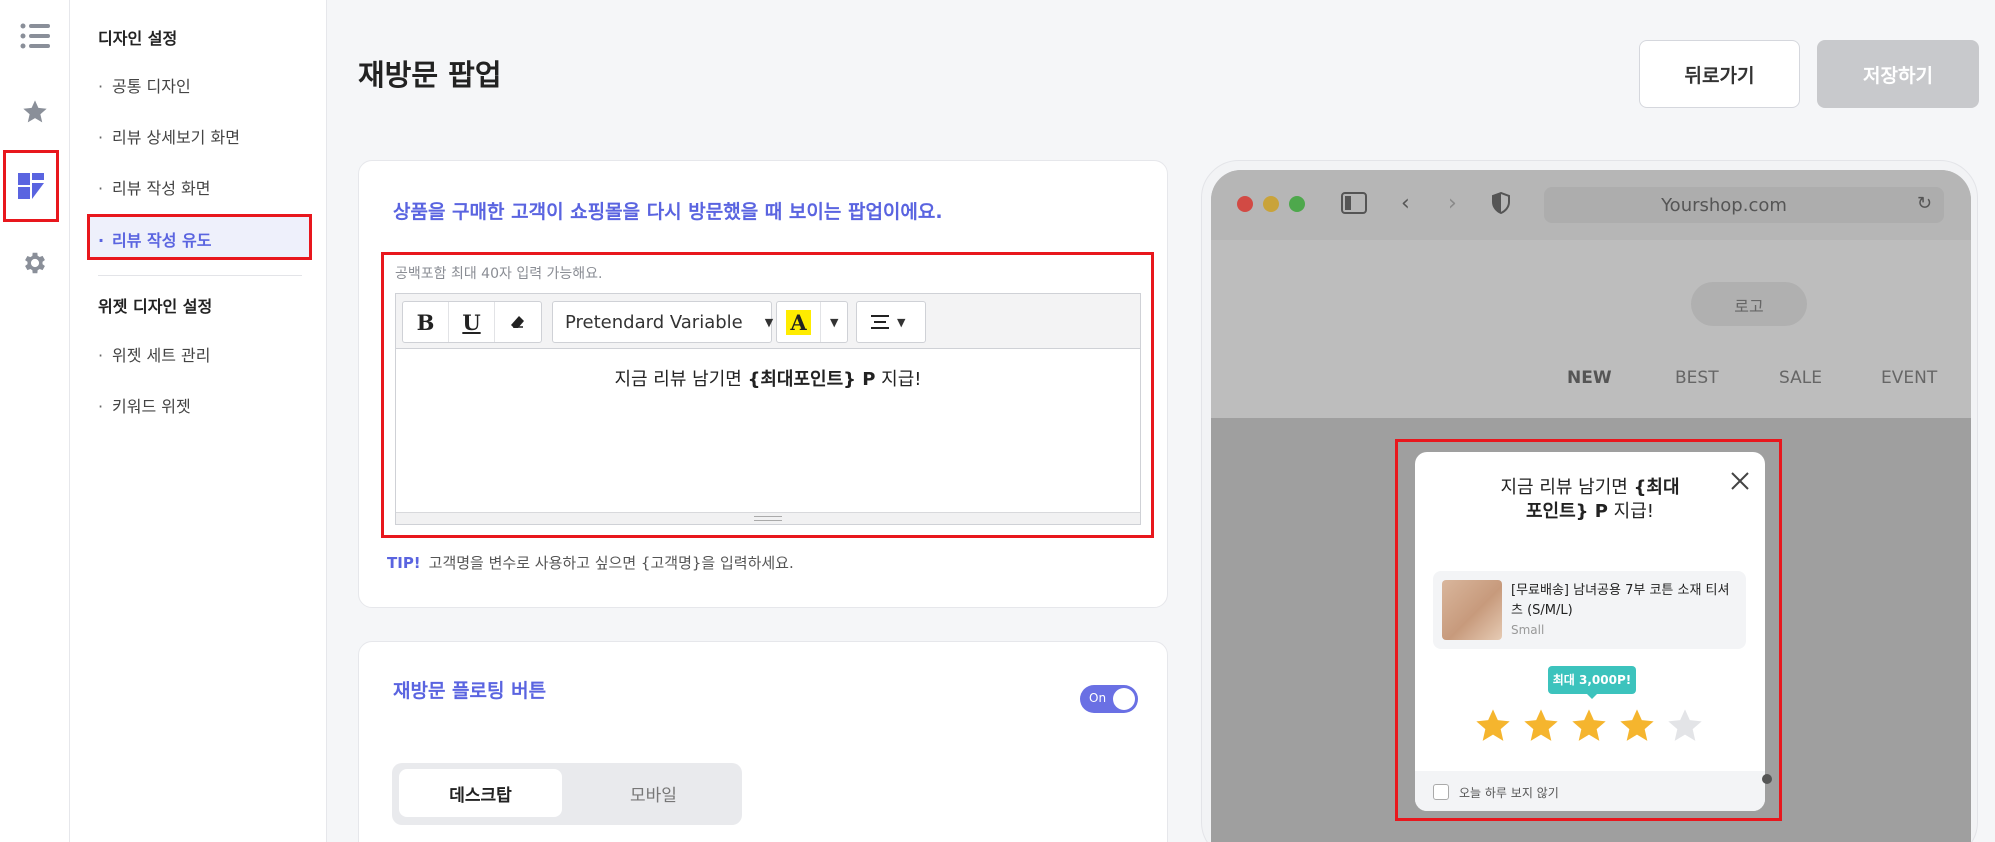  What do you see at coordinates (155, 306) in the screenshot?
I see `nav-heading-widget: 위젯 디자인 설정` at bounding box center [155, 306].